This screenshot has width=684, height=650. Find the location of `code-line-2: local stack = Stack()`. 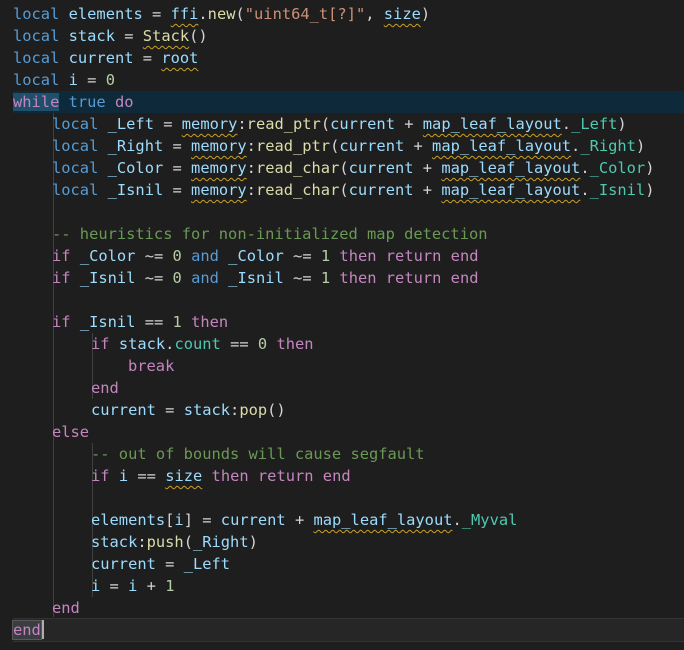

code-line-2: local stack = Stack() is located at coordinates (110, 36).